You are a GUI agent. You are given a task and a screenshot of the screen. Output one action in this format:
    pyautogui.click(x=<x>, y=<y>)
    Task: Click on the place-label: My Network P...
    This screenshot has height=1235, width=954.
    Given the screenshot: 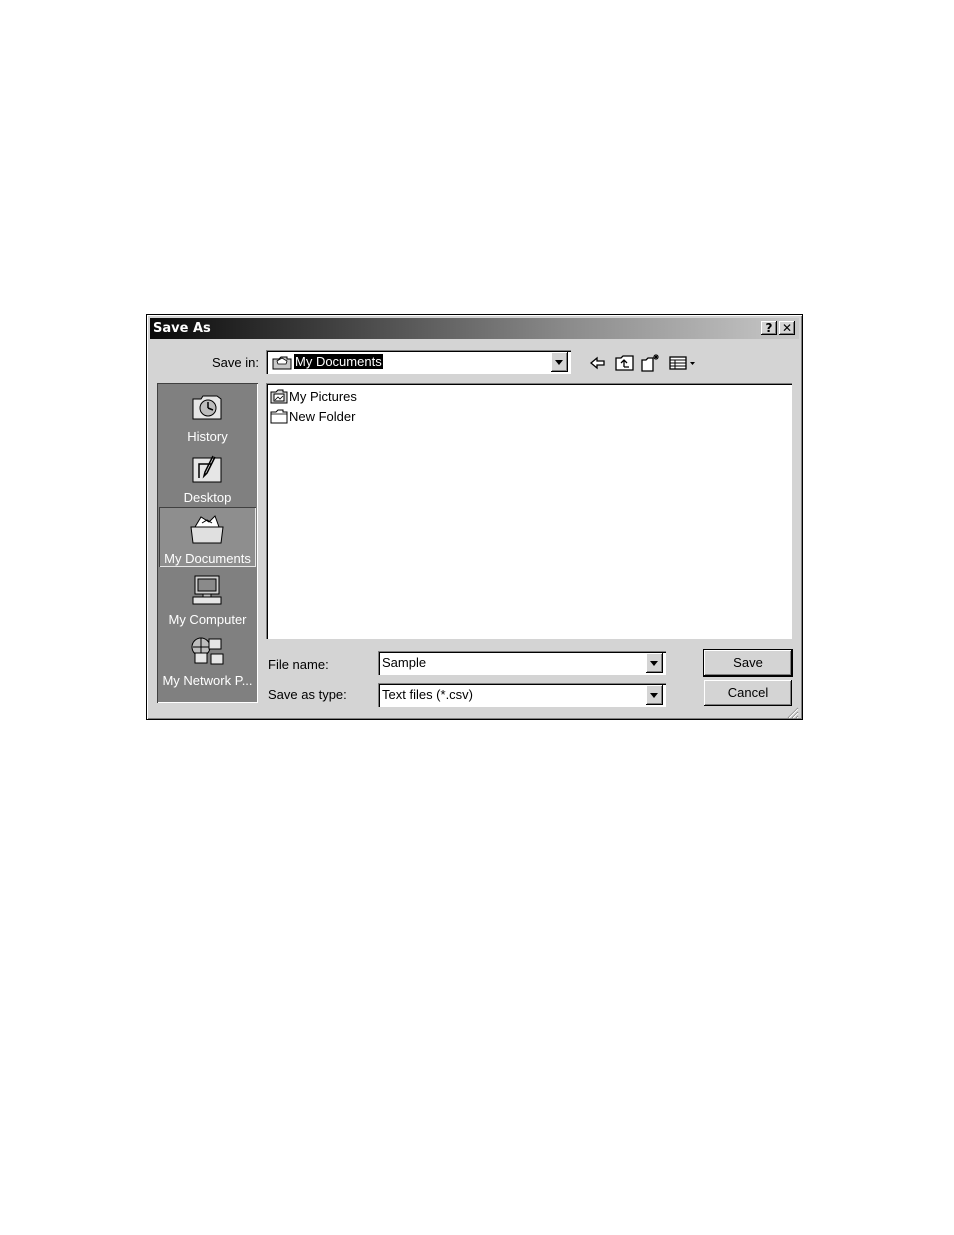 What is the action you would take?
    pyautogui.click(x=207, y=680)
    